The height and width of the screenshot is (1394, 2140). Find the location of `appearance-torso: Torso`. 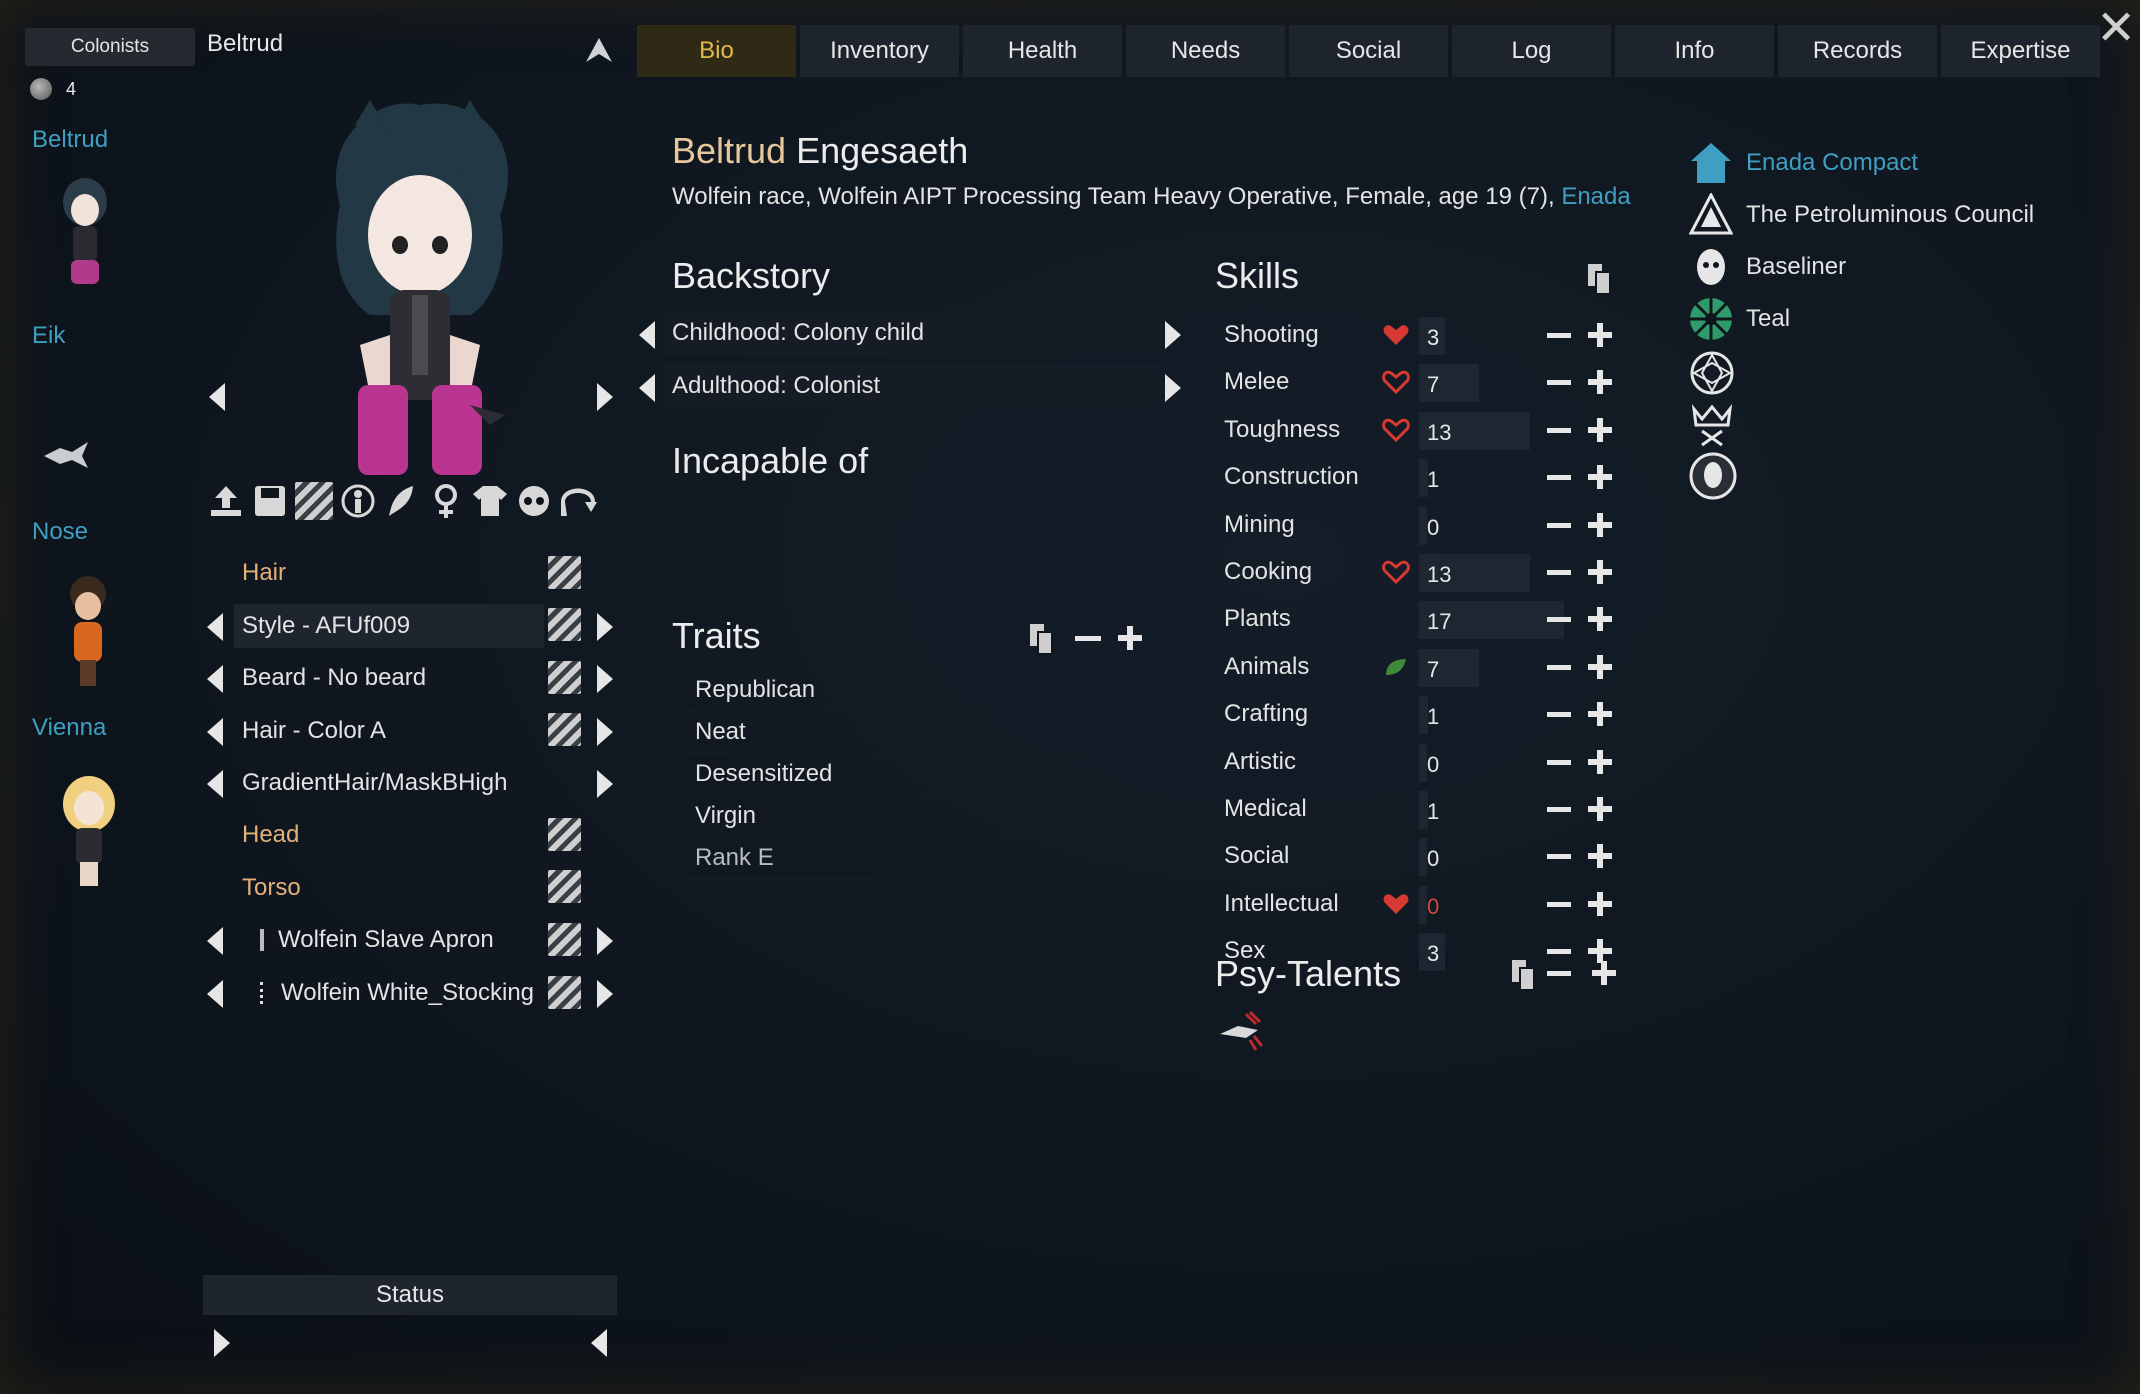

appearance-torso: Torso is located at coordinates (389, 888).